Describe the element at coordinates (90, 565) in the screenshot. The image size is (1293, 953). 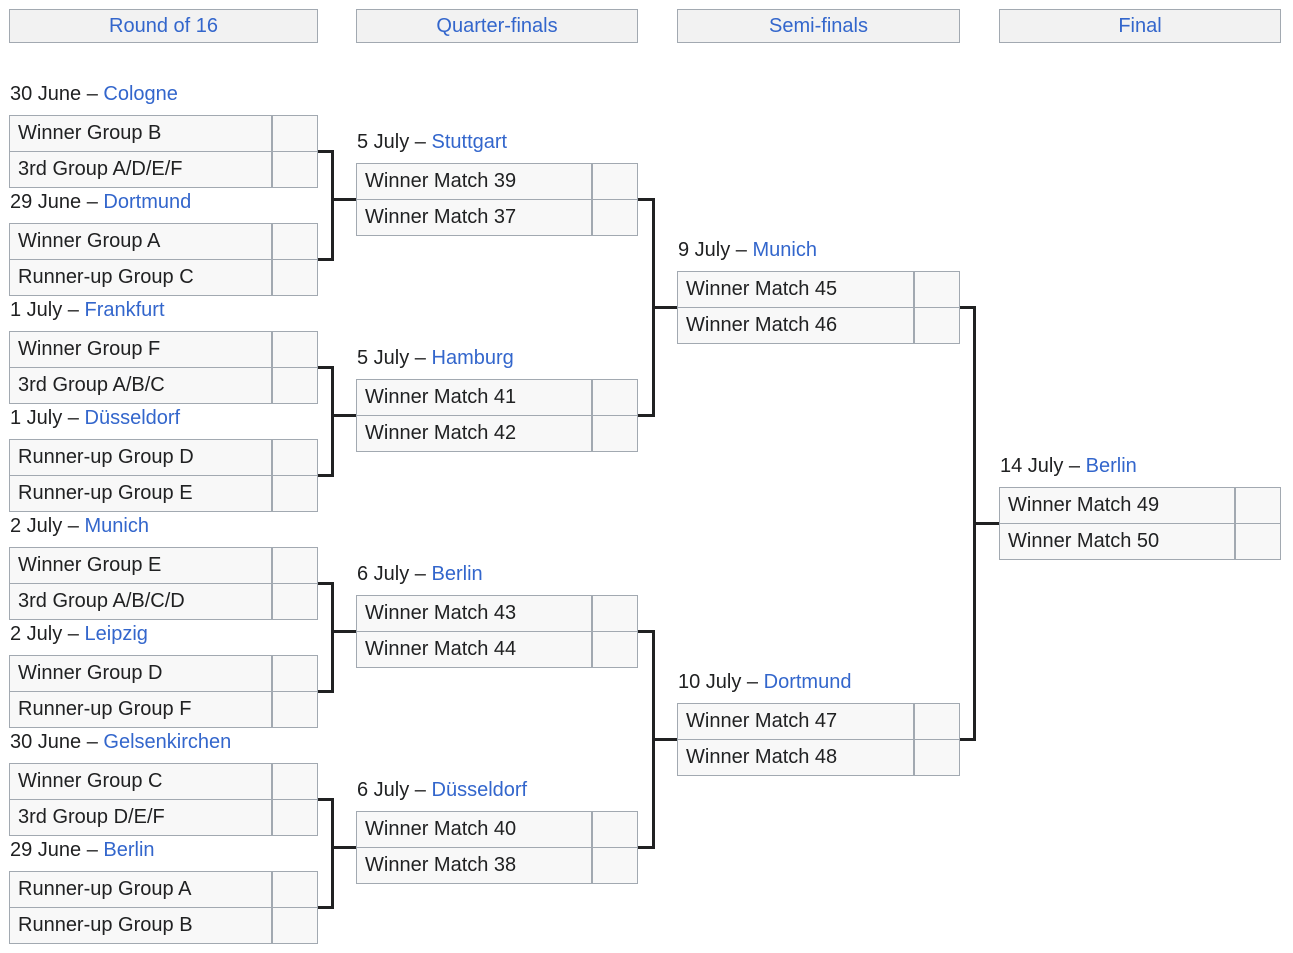
I see `team-name: Winner Group E` at that location.